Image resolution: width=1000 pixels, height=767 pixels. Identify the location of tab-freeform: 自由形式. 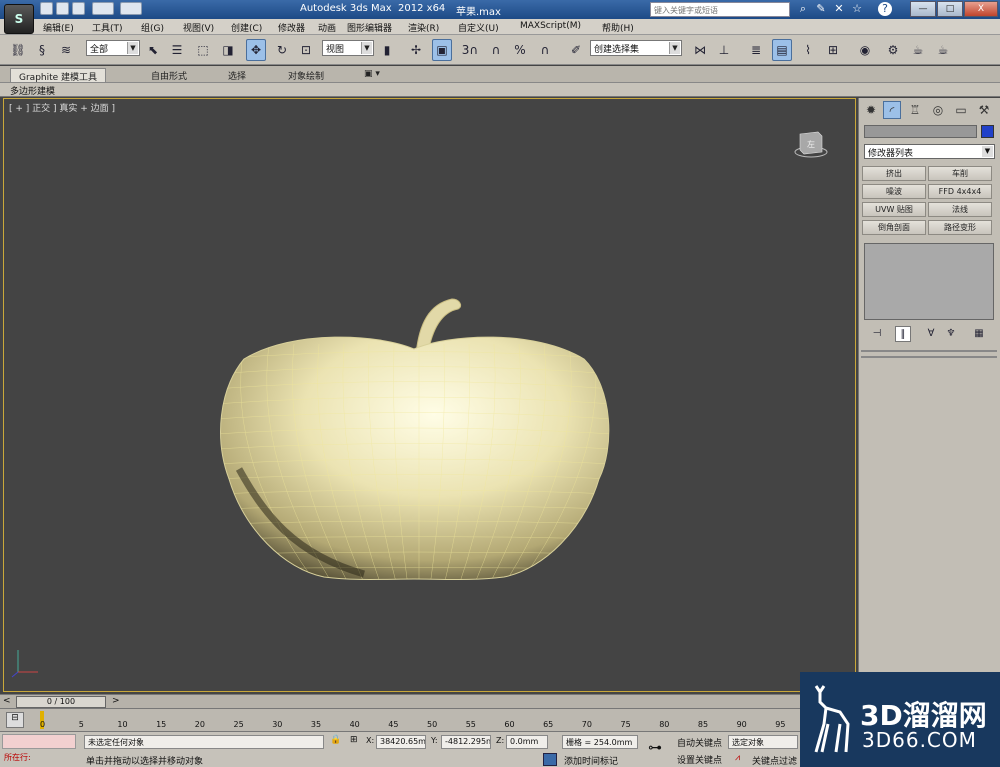
(169, 75).